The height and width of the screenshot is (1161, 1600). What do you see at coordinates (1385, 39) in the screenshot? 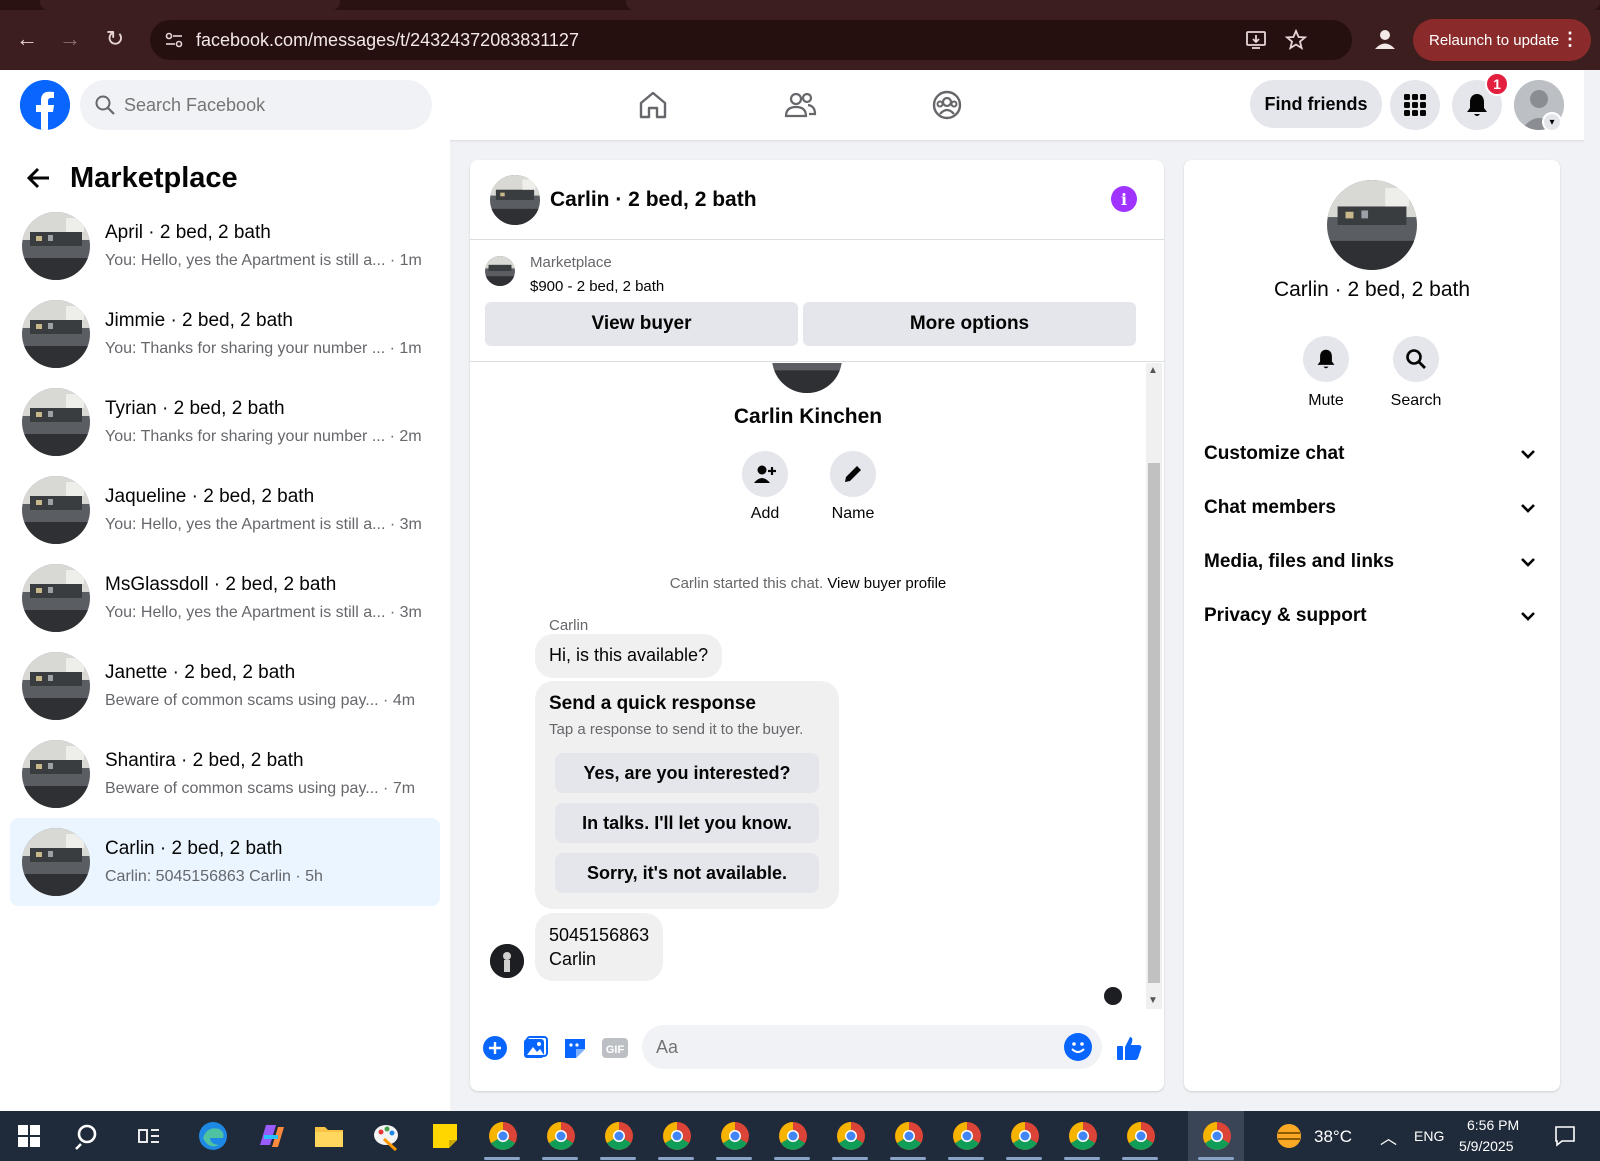
I see `browser-profile-icon` at bounding box center [1385, 39].